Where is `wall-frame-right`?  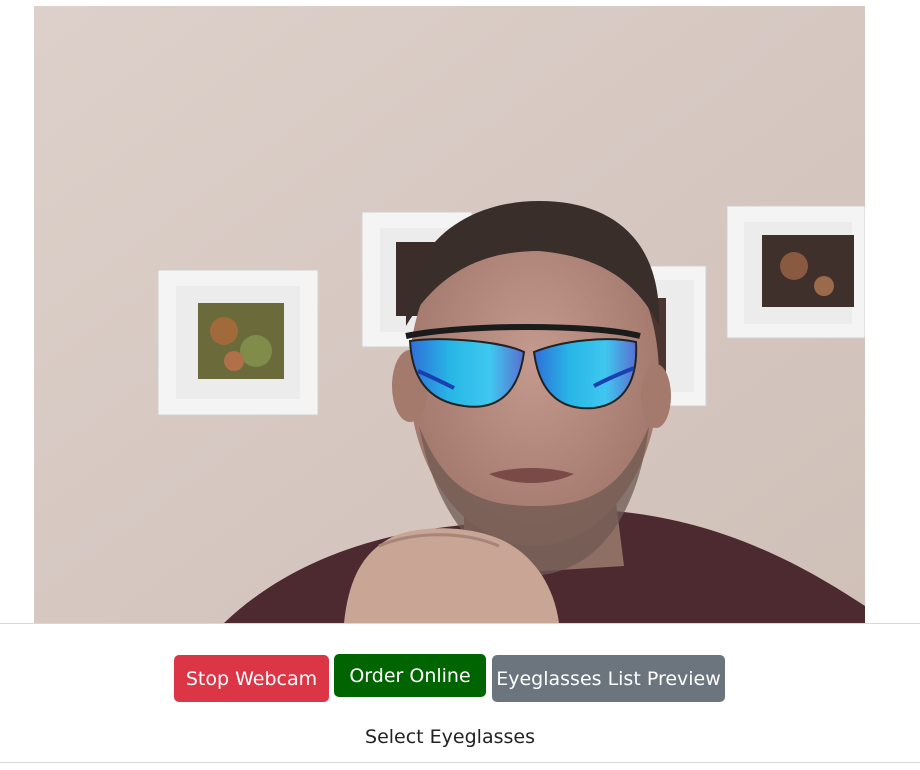 wall-frame-right is located at coordinates (795, 272).